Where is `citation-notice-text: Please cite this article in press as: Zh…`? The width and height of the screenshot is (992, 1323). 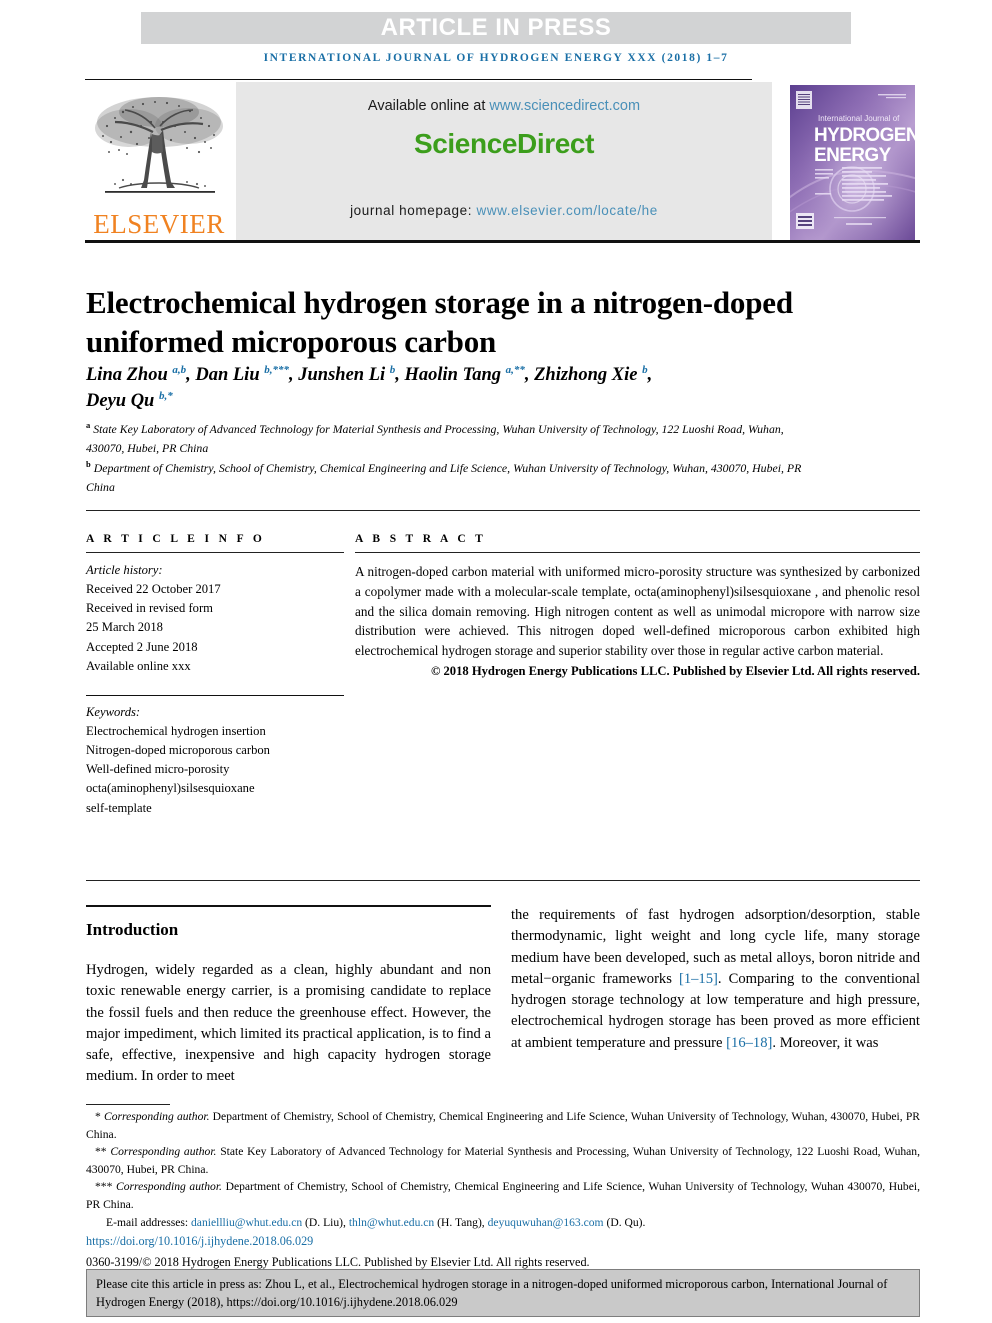
citation-notice-text: Please cite this article in press as: Zh… is located at coordinates (492, 1293).